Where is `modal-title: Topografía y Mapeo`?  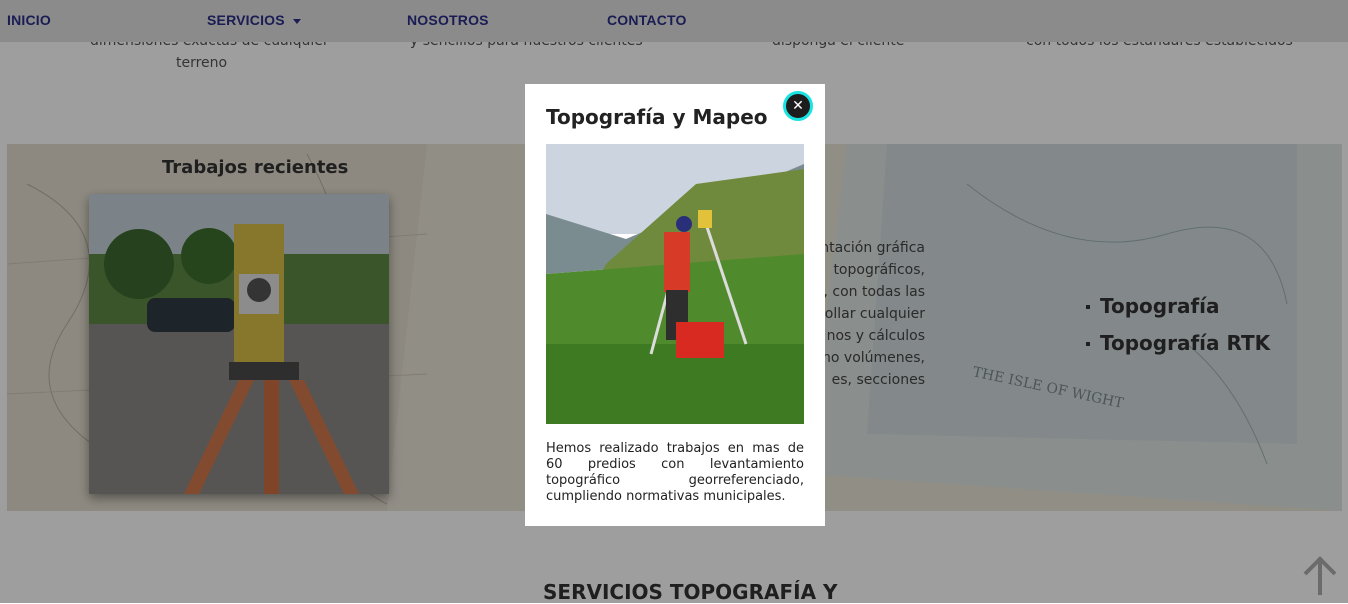 modal-title: Topografía y Mapeo is located at coordinates (657, 117).